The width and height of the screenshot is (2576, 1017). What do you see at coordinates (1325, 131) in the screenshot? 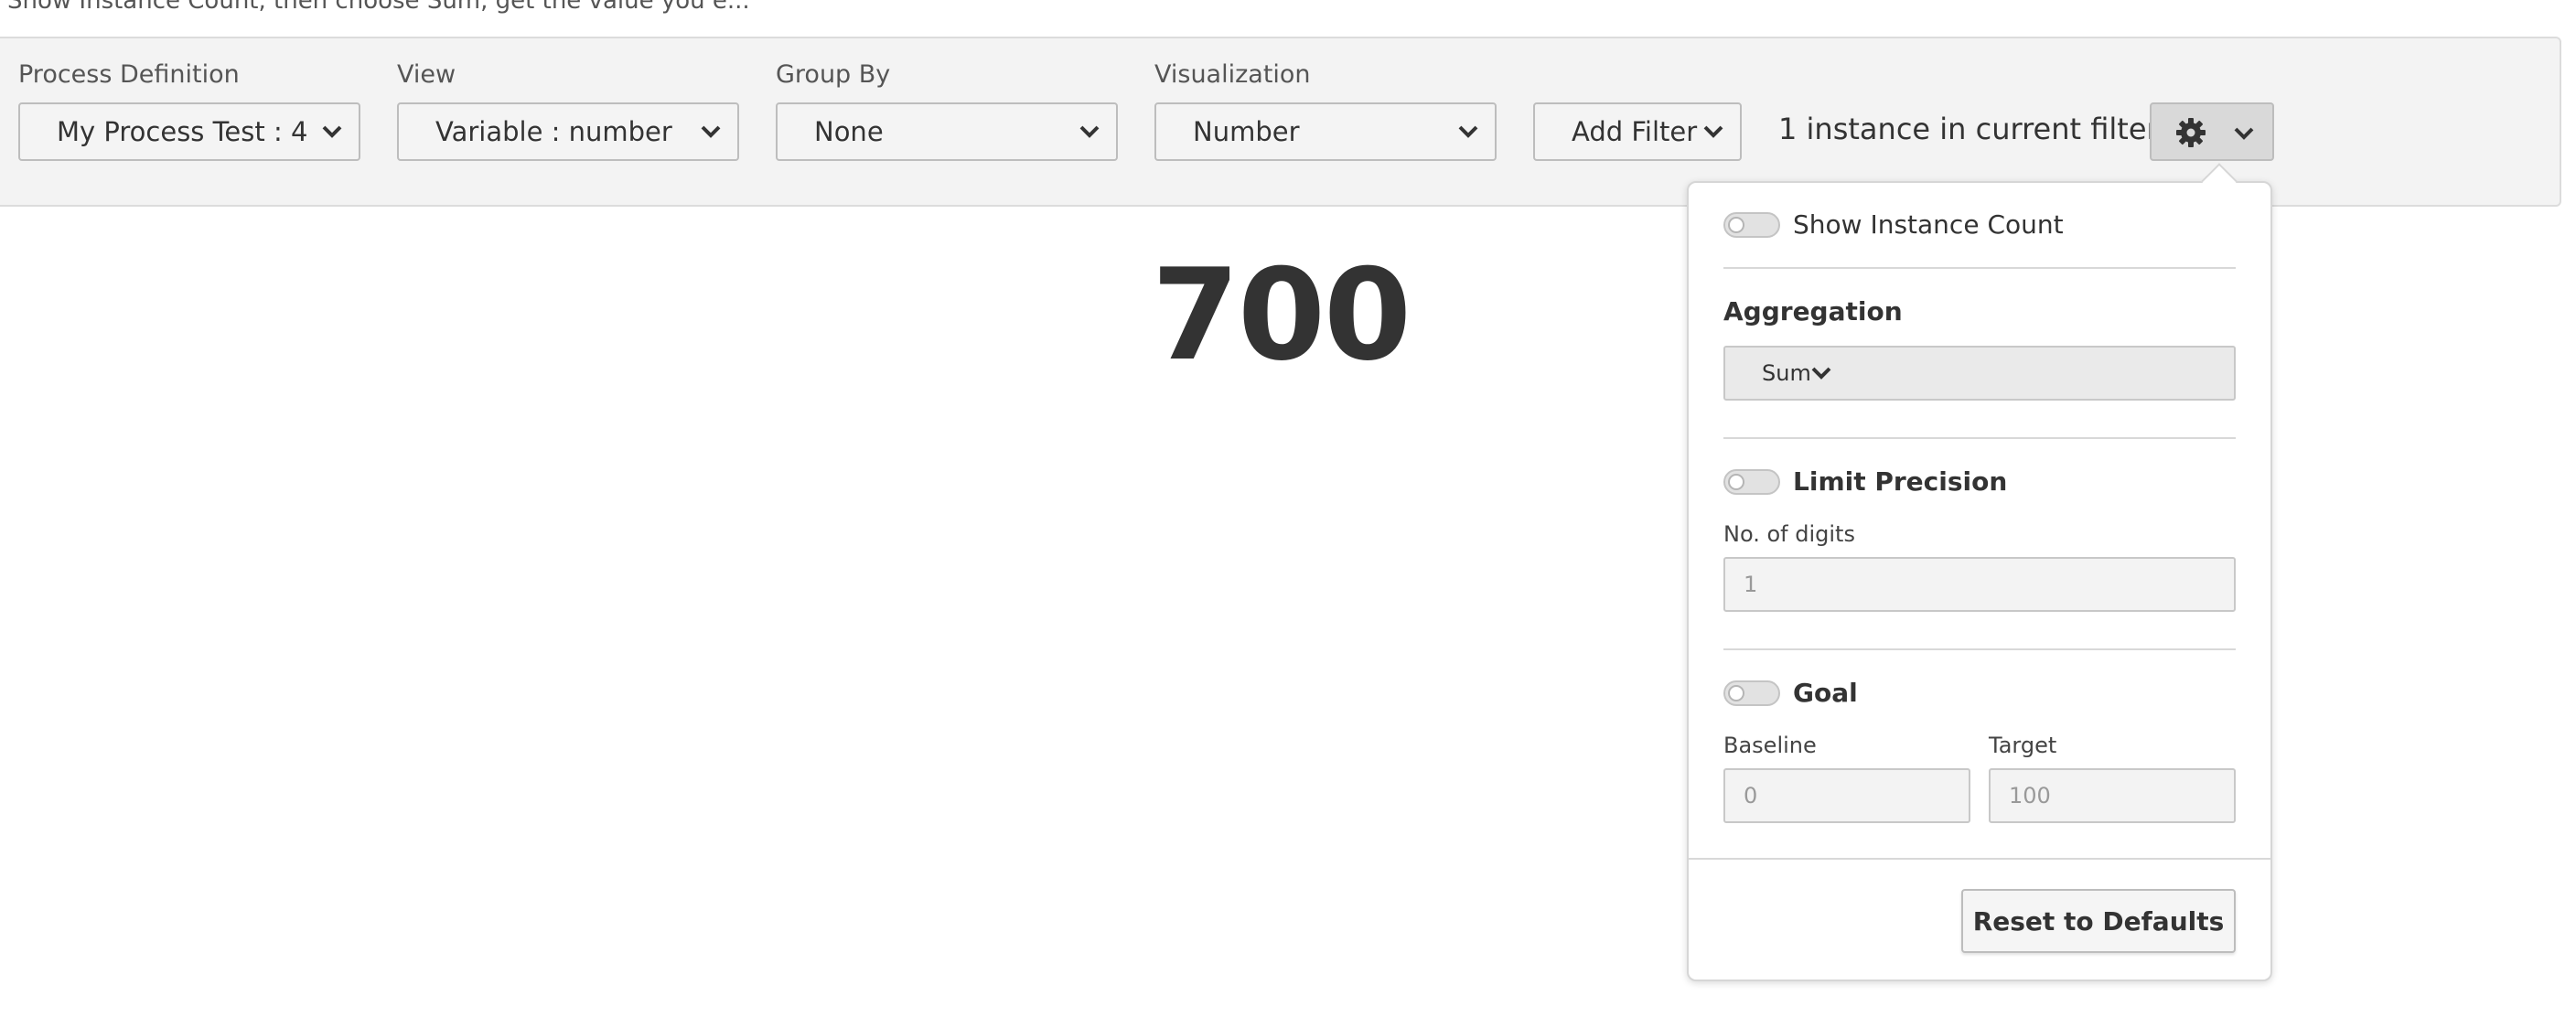
I see `visualization-dropdown: Number` at bounding box center [1325, 131].